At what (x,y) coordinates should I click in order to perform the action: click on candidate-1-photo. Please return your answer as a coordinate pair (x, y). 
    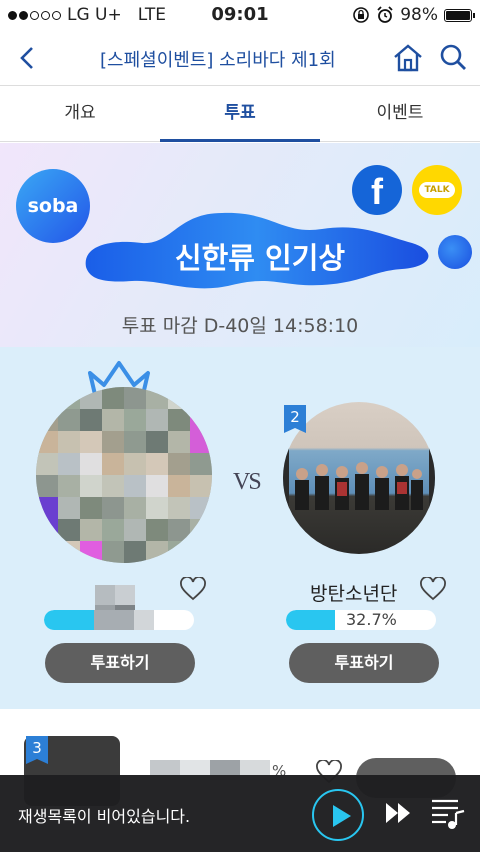
    Looking at the image, I should click on (124, 475).